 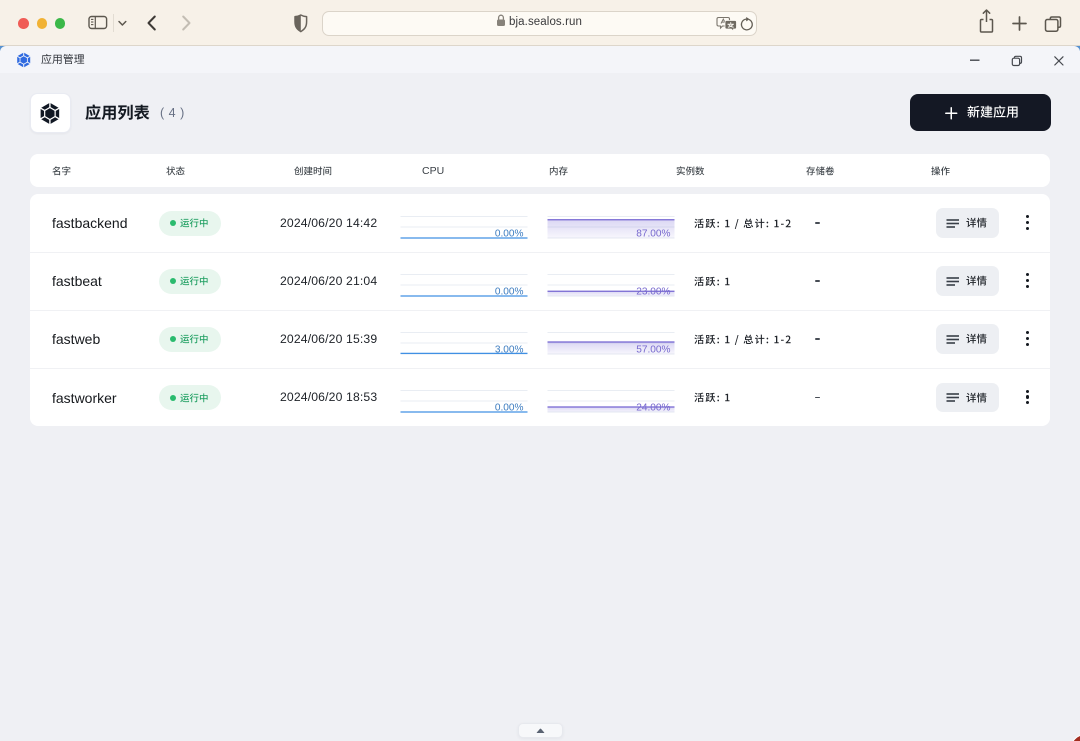 I want to click on svg-text: 24.00%, so click(x=653, y=408).